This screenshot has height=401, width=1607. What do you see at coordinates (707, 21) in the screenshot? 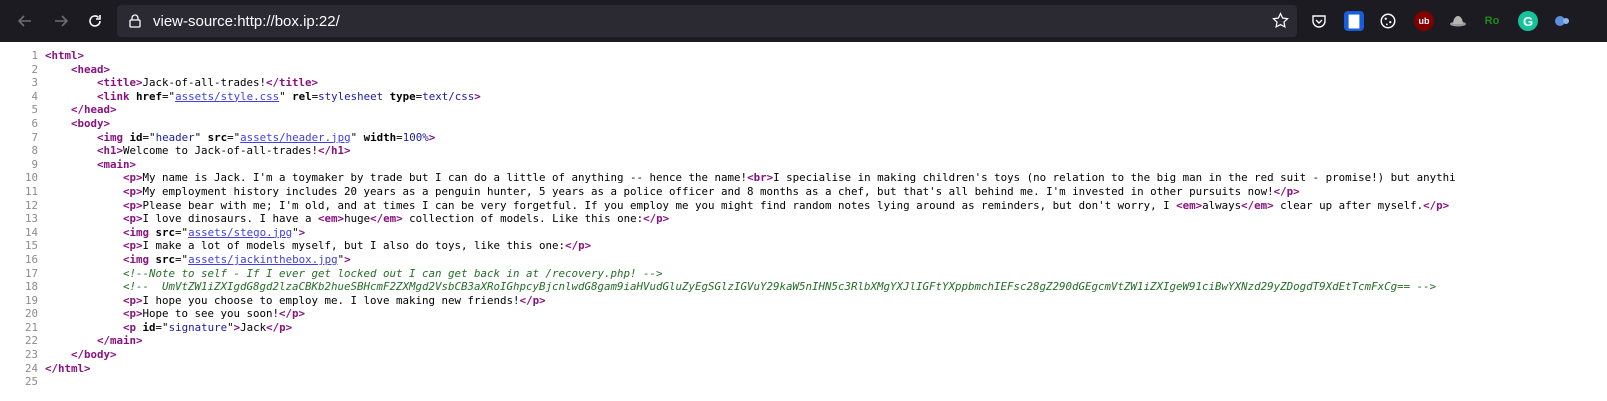
I see `url-bar: view-source:http://box.ip:22/` at bounding box center [707, 21].